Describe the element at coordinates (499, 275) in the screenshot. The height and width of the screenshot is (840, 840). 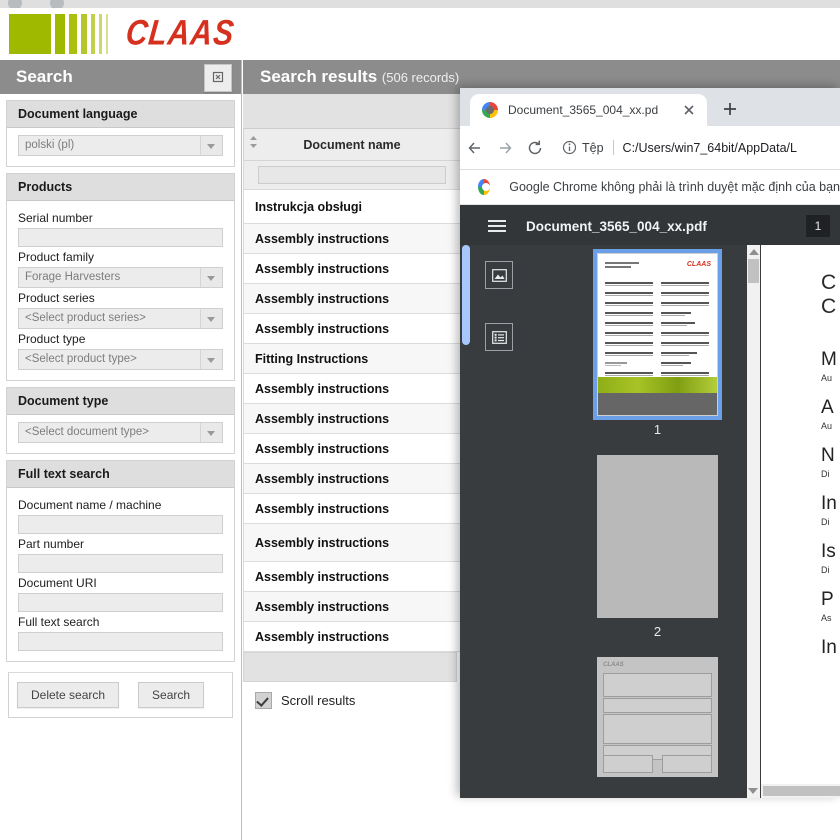
I see `thumbnails-icon` at that location.